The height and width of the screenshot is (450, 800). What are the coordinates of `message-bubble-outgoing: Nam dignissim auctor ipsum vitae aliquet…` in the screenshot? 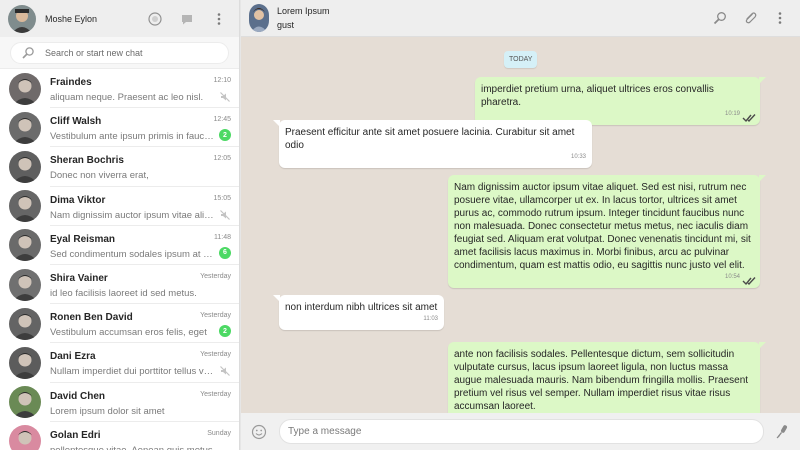 It's located at (607, 231).